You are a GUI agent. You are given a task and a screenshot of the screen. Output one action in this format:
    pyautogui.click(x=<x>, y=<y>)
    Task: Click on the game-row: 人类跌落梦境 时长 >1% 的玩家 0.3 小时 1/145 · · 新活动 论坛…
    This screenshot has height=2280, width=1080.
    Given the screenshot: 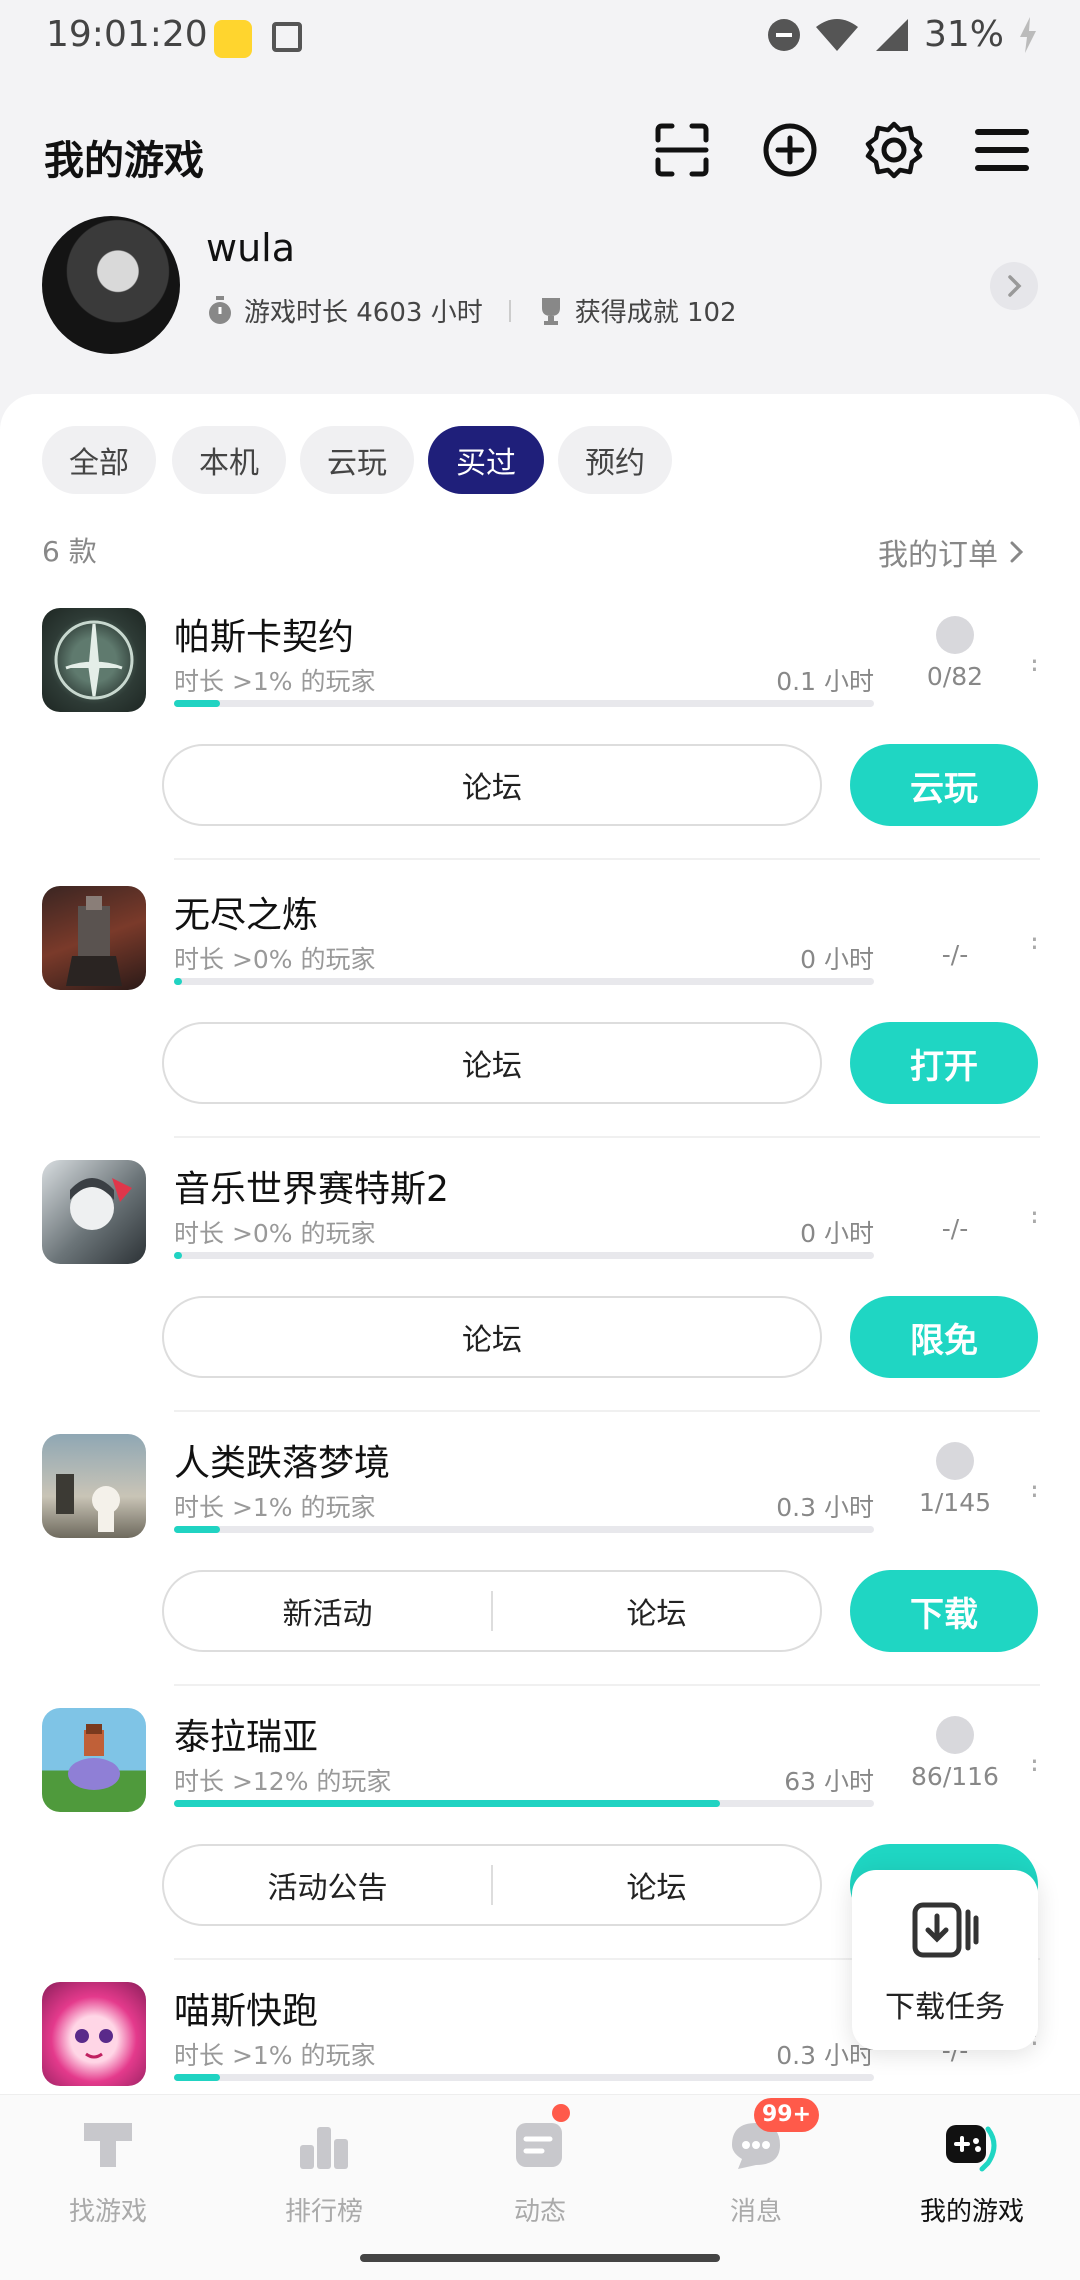 What is the action you would take?
    pyautogui.click(x=540, y=1553)
    